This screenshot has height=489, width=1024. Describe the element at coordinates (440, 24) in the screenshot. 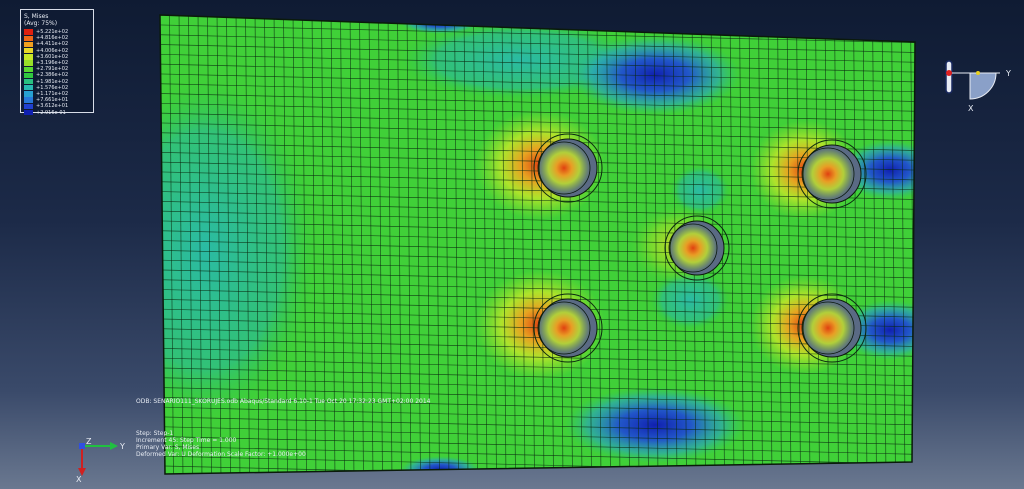

I see `contour-blue-top-edge` at that location.